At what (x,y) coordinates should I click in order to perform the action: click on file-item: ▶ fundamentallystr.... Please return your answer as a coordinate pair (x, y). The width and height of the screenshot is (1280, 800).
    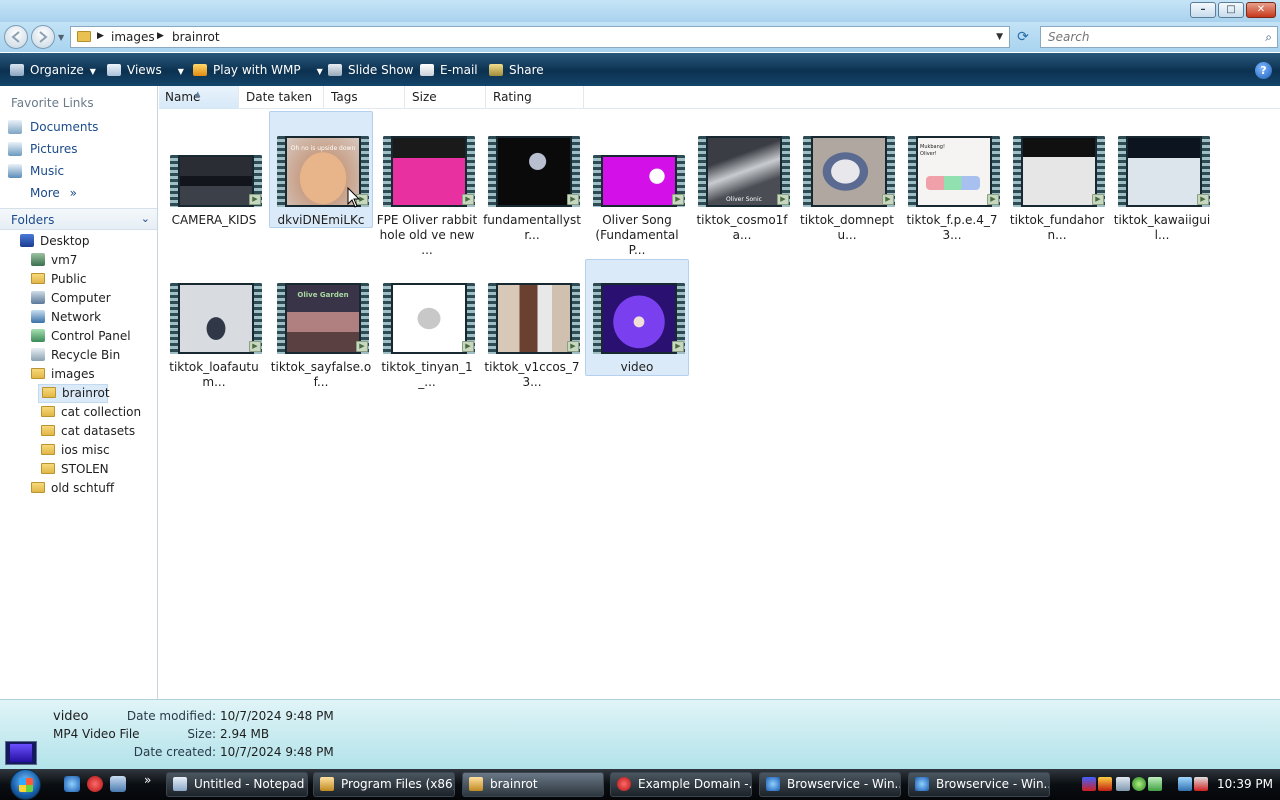
    Looking at the image, I should click on (532, 177).